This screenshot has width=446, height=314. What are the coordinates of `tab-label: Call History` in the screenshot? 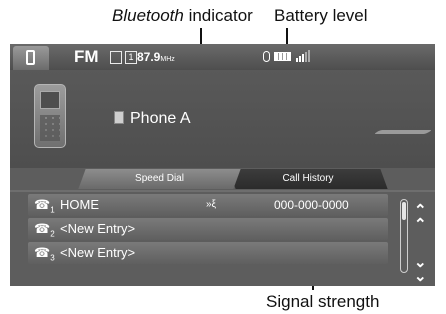 It's located at (308, 178).